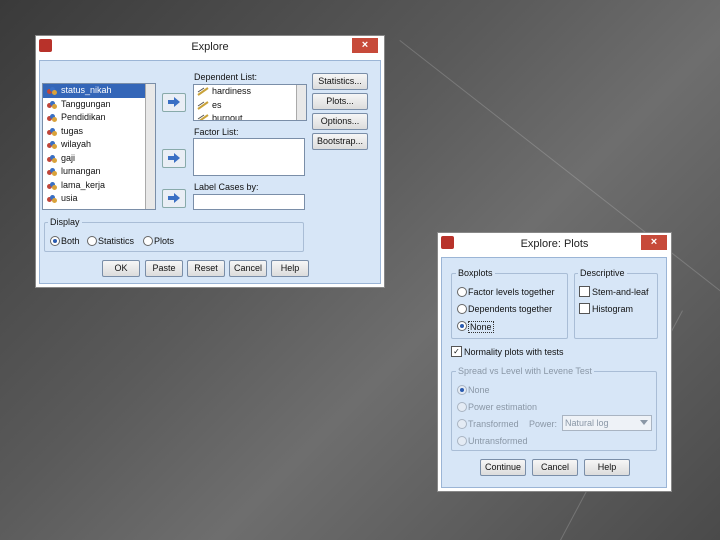  What do you see at coordinates (249, 157) in the screenshot?
I see `factor-list` at bounding box center [249, 157].